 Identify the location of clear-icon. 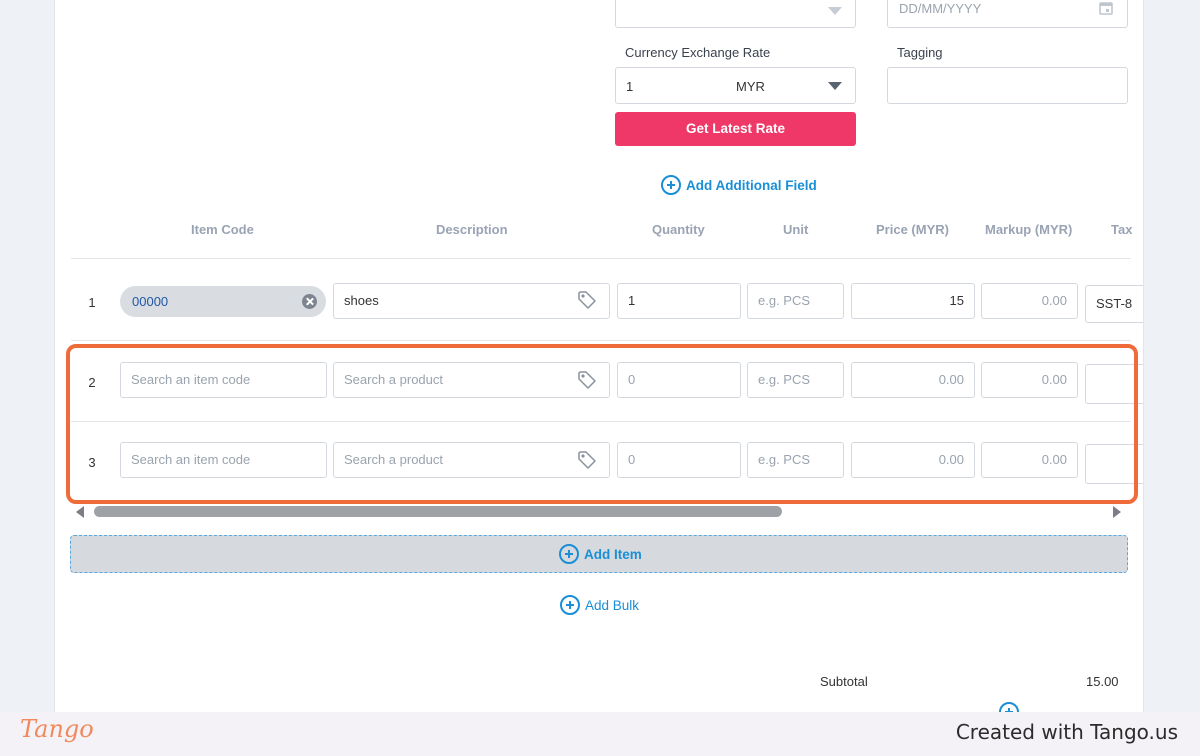
(309, 301).